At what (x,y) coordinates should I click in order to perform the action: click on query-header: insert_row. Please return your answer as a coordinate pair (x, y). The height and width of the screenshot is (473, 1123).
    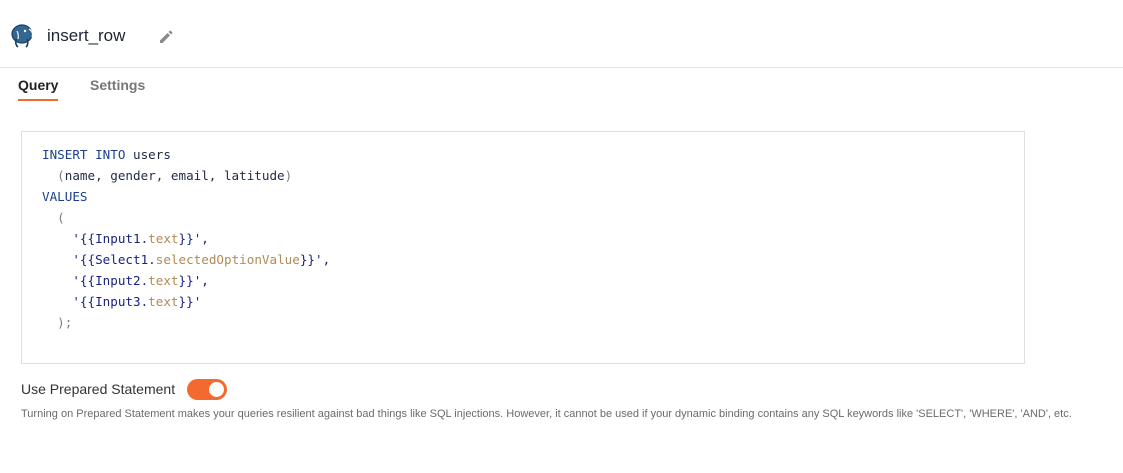
    Looking at the image, I should click on (561, 34).